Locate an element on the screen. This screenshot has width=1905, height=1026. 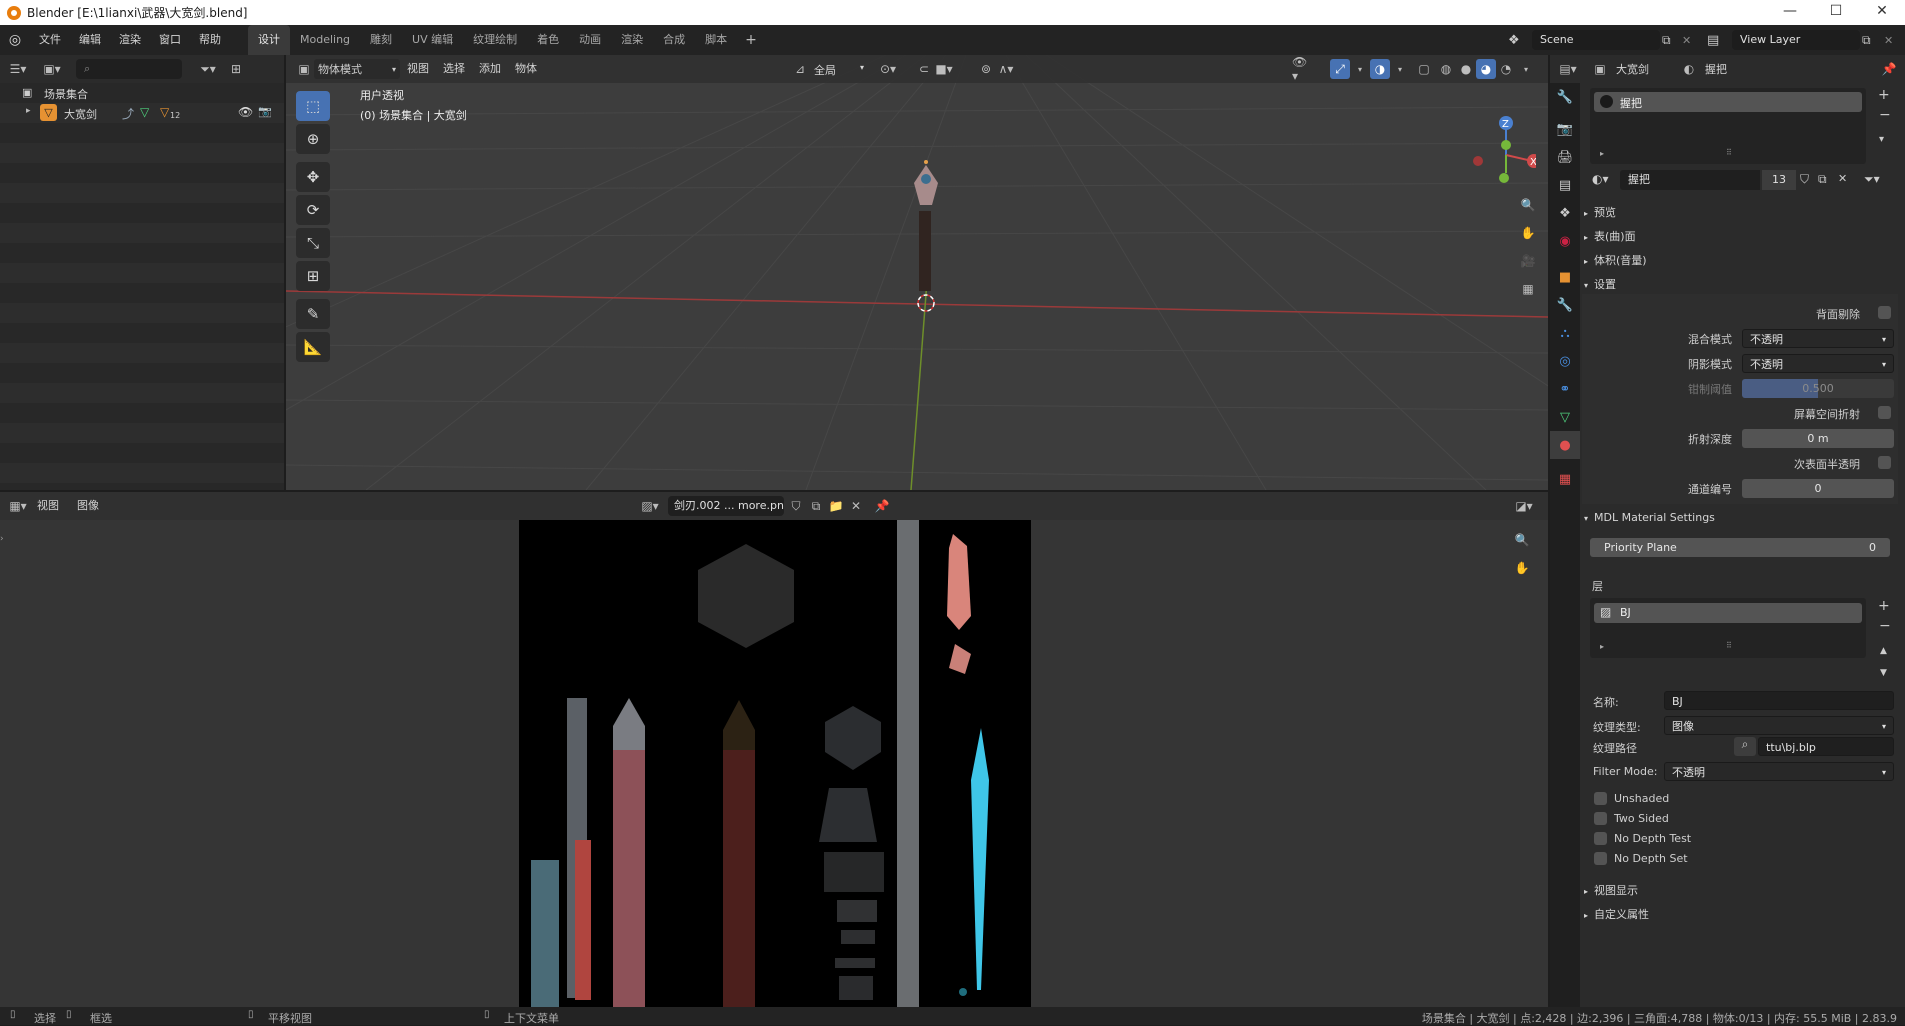
menu-file: 文件 is located at coordinates (50, 40).